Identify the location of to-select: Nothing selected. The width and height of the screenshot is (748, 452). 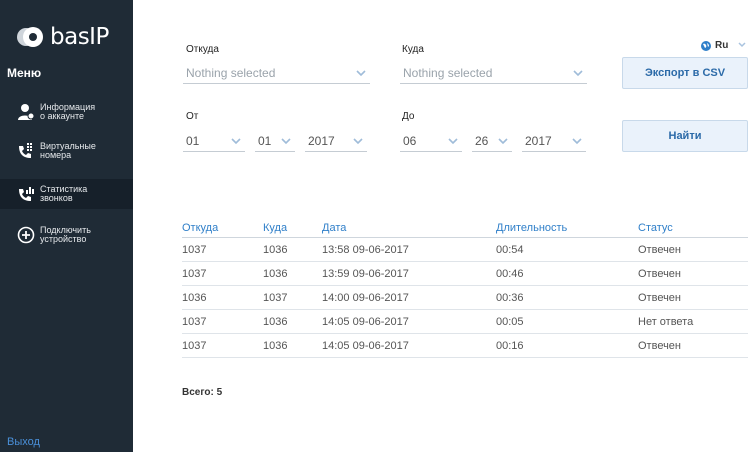
(493, 74).